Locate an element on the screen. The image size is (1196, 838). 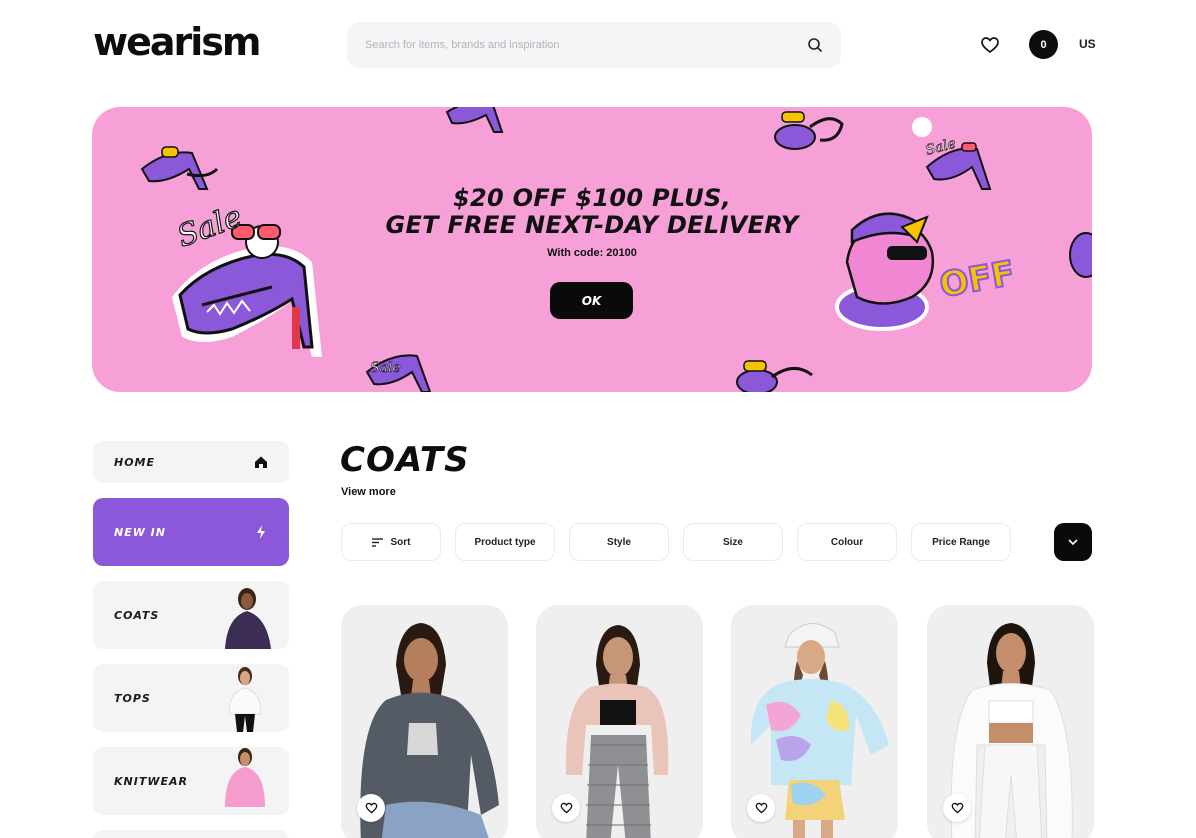
filter-label: Colour is located at coordinates (847, 542).